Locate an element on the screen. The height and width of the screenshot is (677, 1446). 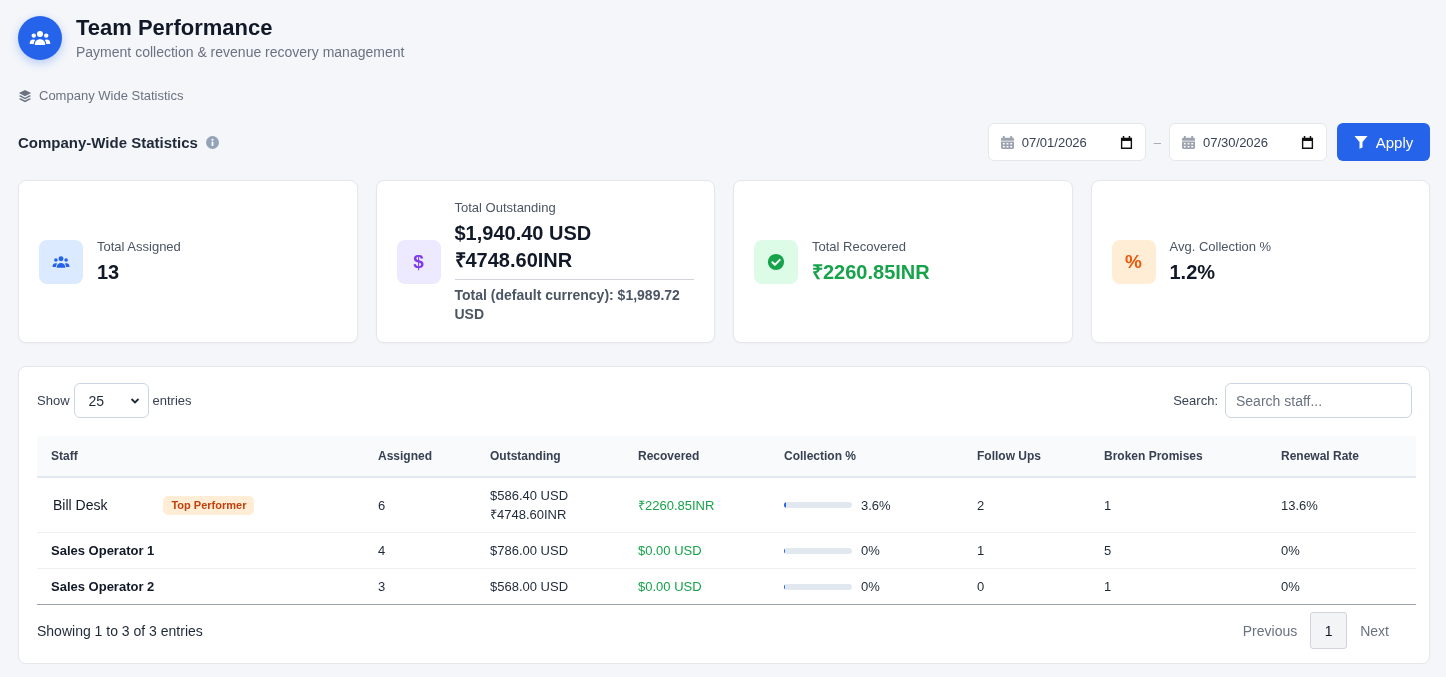
staff-name: Bill Desk is located at coordinates (80, 505).